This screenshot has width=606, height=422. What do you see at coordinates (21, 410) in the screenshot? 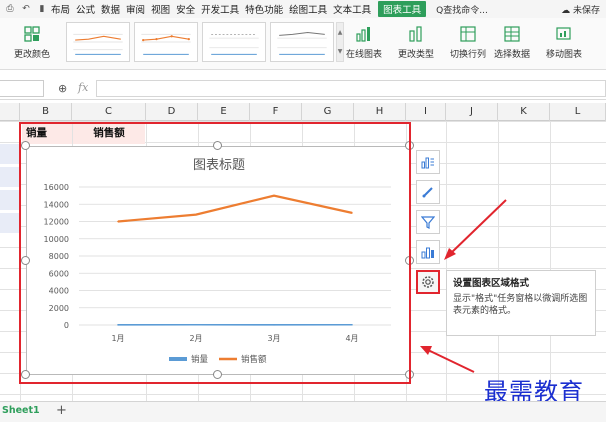
I see `sheet-tab-sheet1: Sheet1` at bounding box center [21, 410].